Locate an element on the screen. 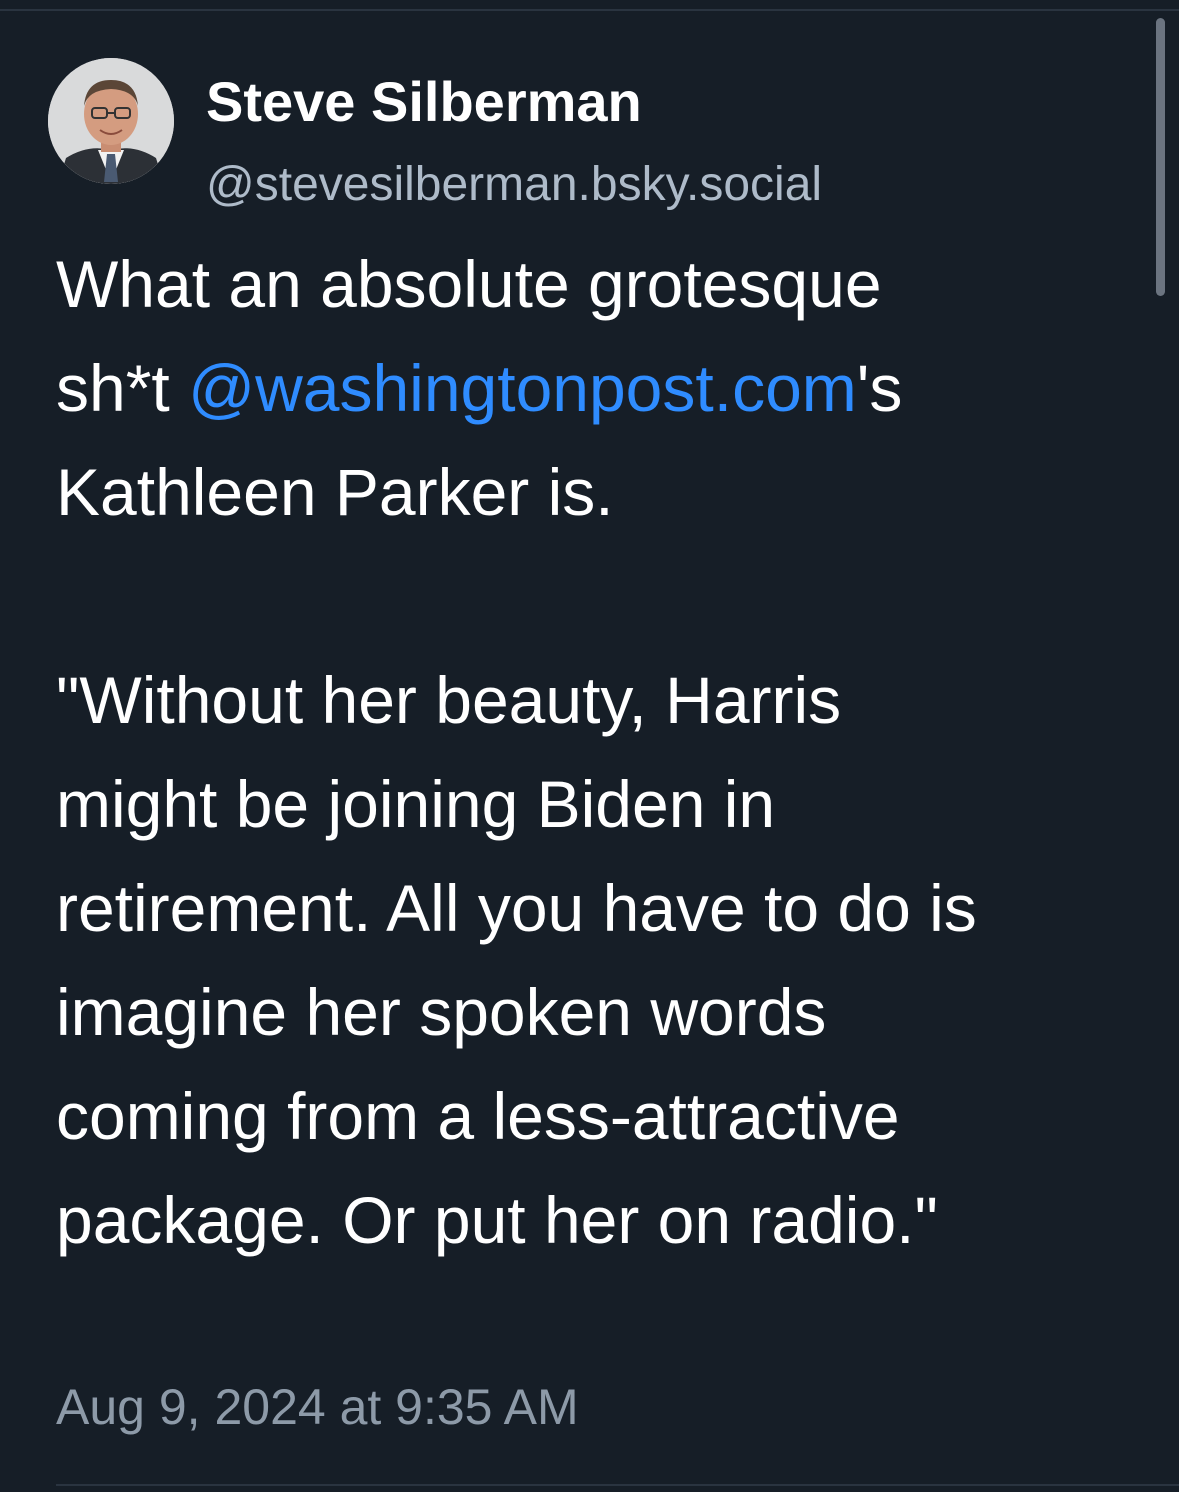  top-divider is located at coordinates (589, 10).